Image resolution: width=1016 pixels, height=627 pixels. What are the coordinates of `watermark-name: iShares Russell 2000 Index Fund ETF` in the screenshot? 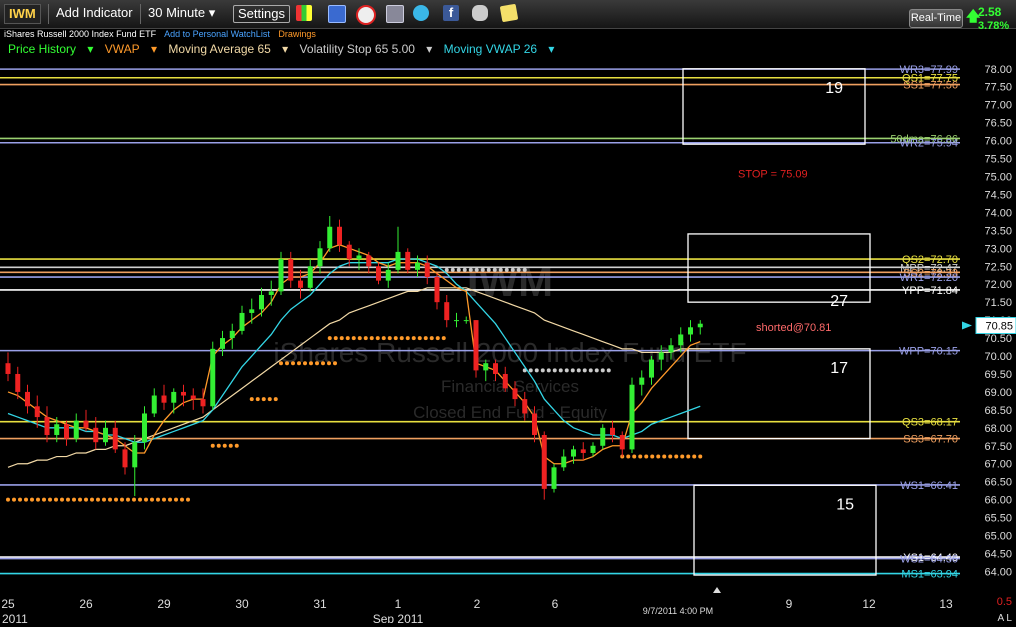 It's located at (509, 352).